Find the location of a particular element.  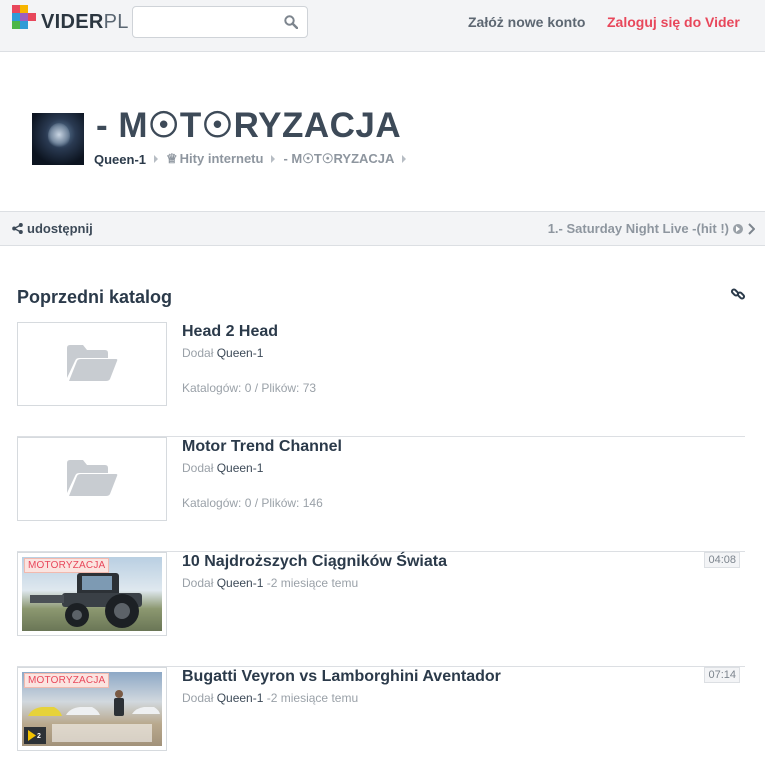

chevron-right-icon is located at coordinates (751, 228).